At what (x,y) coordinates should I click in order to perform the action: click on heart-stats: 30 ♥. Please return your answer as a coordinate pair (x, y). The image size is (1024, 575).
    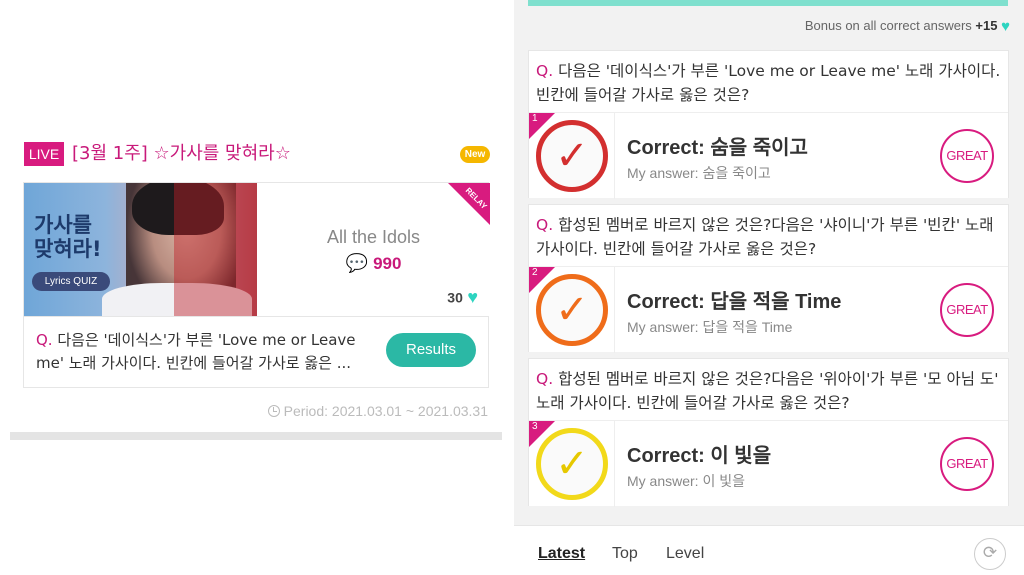
    Looking at the image, I should click on (462, 297).